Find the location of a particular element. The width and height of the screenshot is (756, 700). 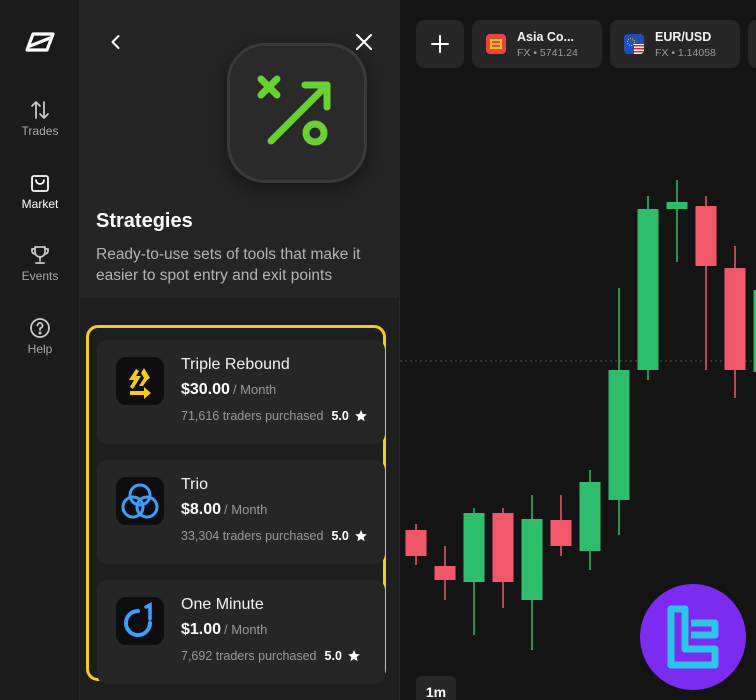

rail-label: Trades is located at coordinates (40, 131).